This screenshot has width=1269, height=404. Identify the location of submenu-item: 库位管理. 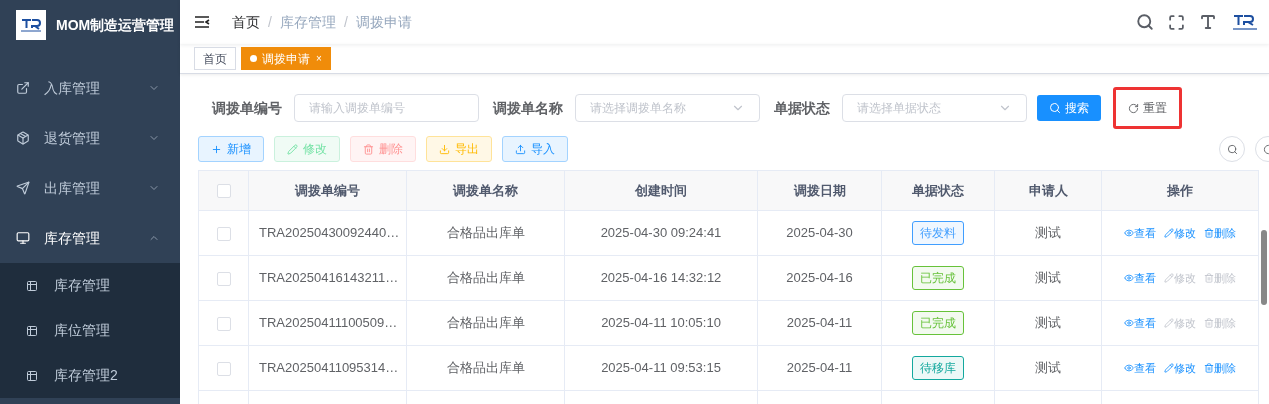
(90, 330).